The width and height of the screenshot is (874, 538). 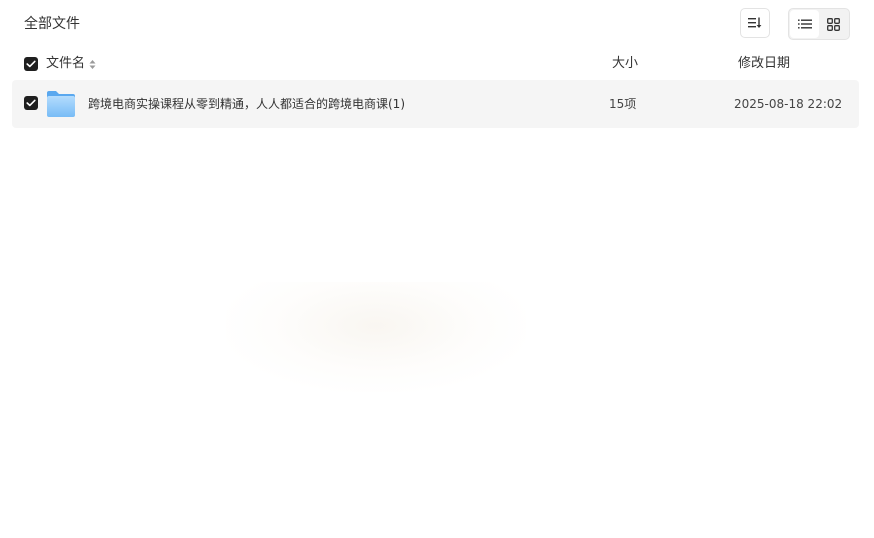 I want to click on grid-view-icon, so click(x=833, y=24).